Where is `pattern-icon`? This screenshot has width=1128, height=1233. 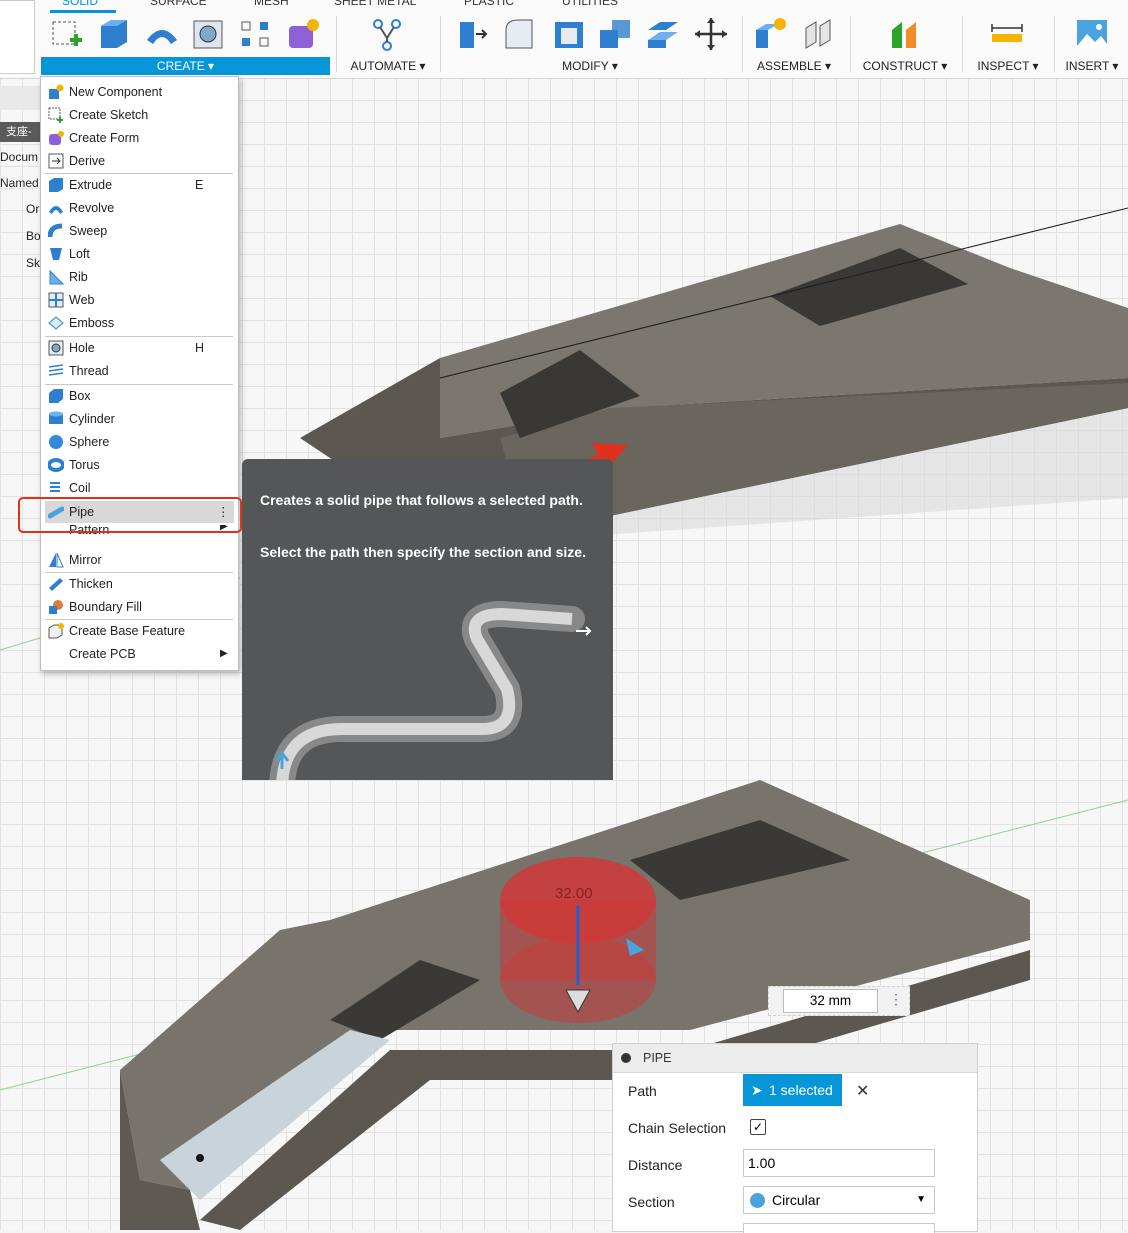 pattern-icon is located at coordinates (255, 34).